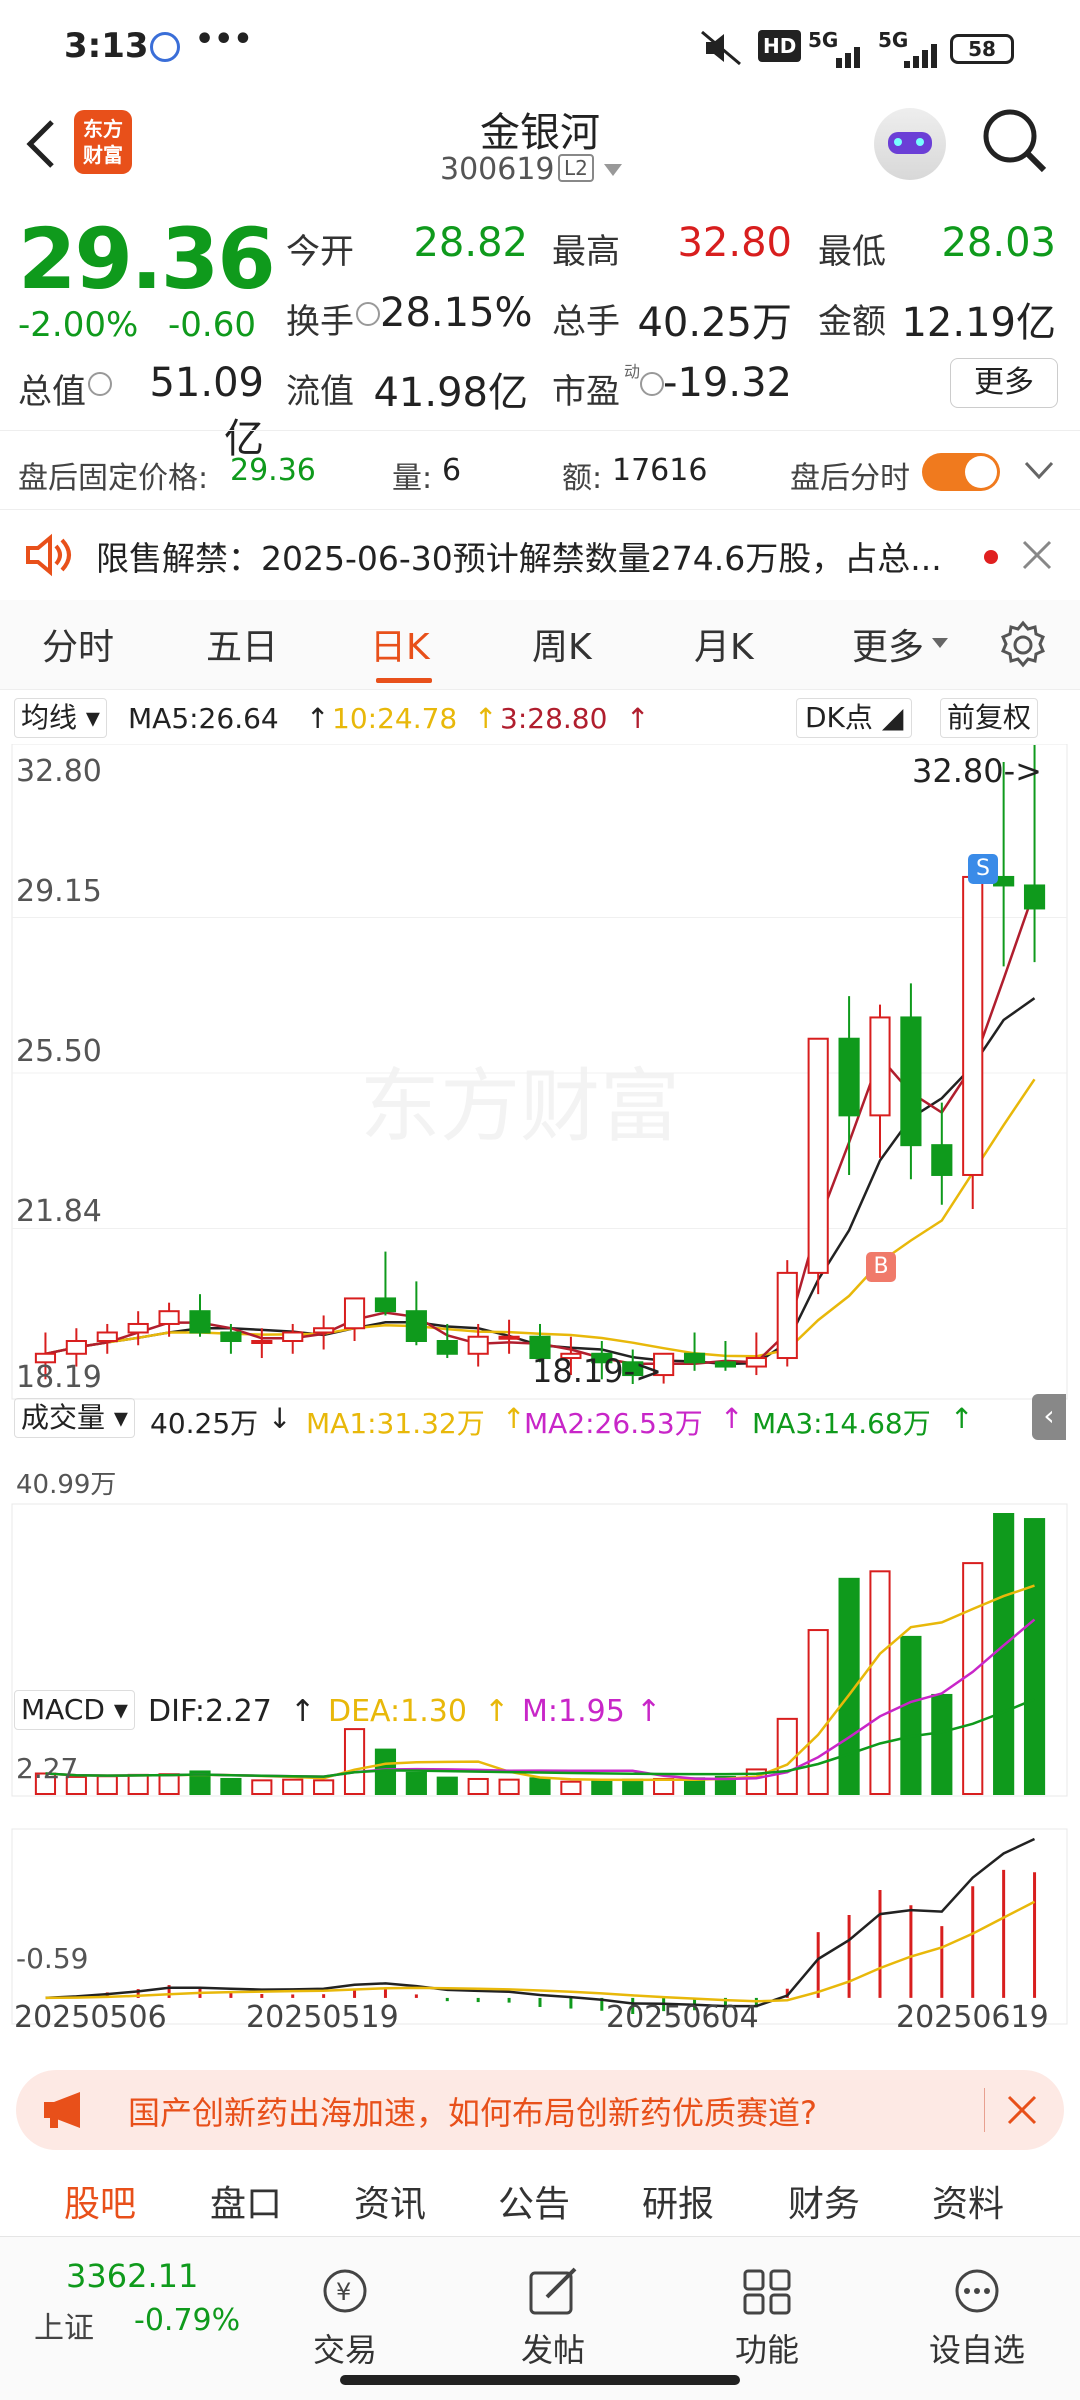 This screenshot has height=2400, width=1080. What do you see at coordinates (1015, 141) in the screenshot?
I see `search-icon` at bounding box center [1015, 141].